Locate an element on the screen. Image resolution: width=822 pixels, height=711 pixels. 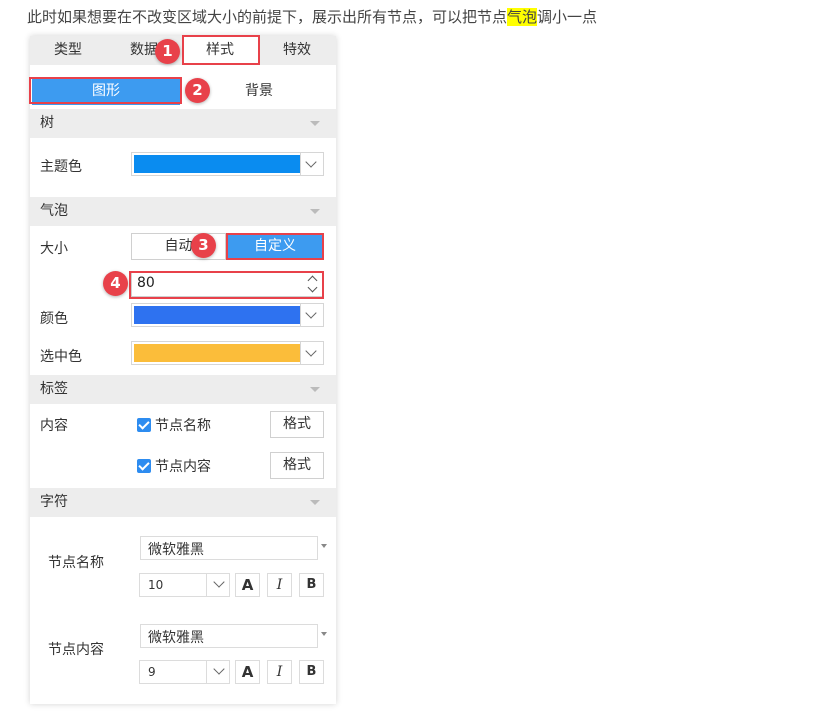
bubble-color-swatch is located at coordinates (217, 315).